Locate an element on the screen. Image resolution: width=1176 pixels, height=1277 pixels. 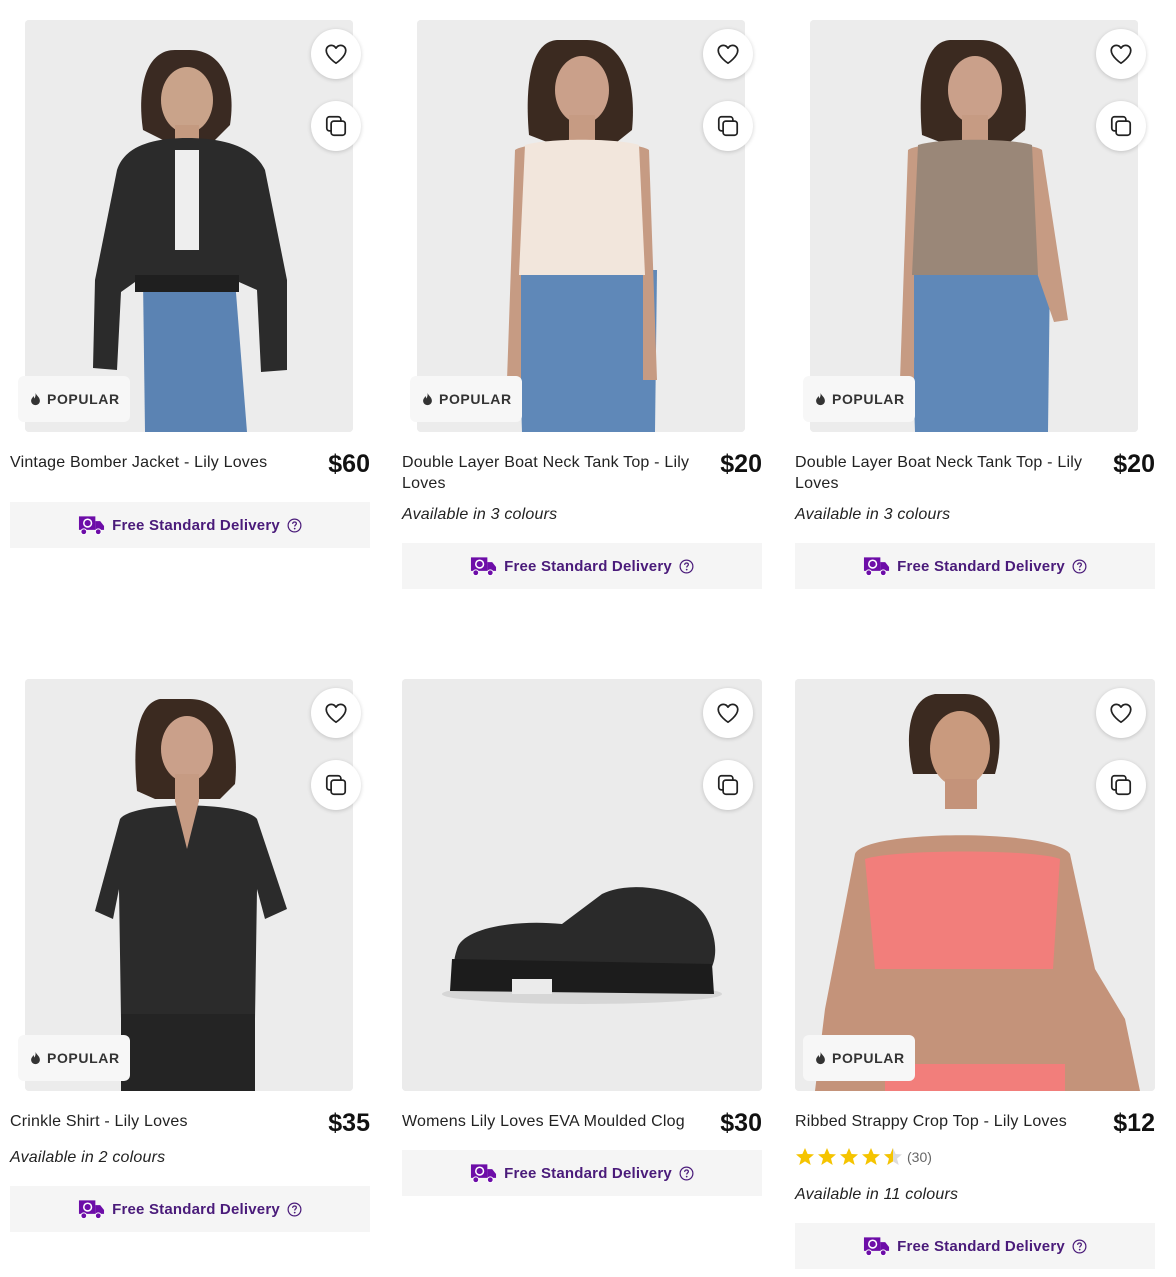
woman-leather-jacket-illustration is located at coordinates (189, 226).